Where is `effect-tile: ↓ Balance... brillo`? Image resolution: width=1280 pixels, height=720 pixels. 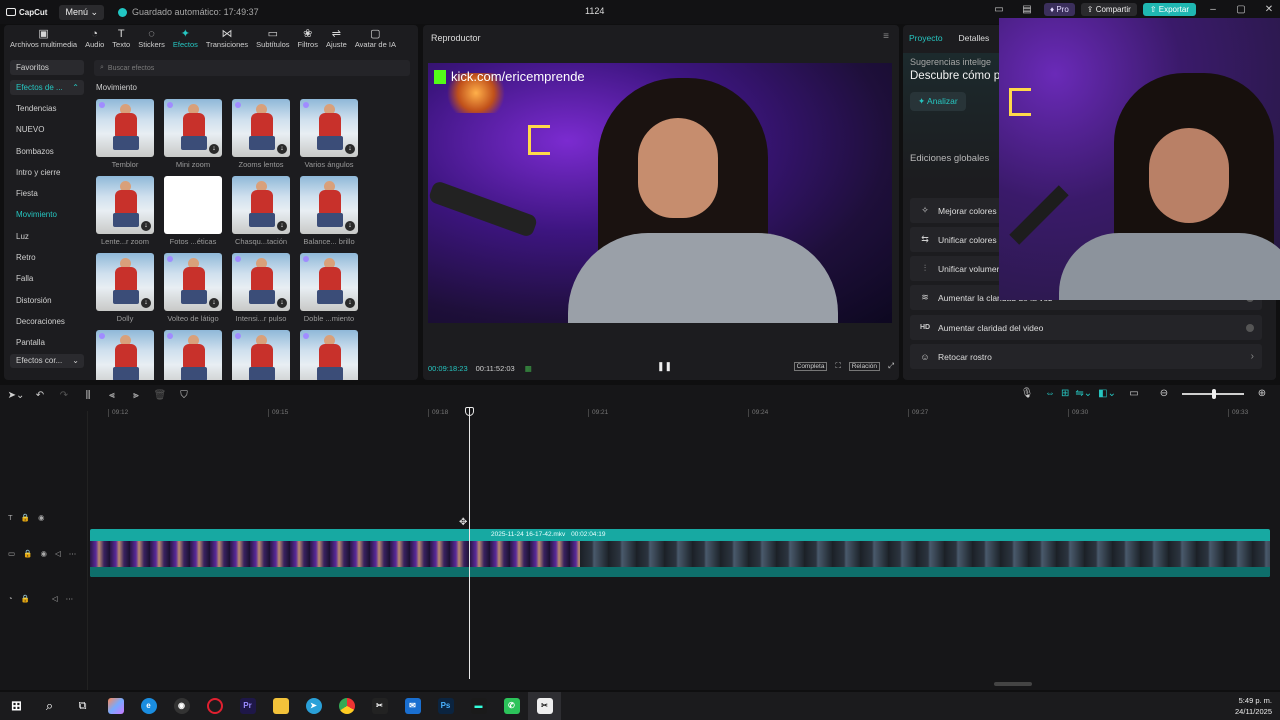
effect-tile: ↓ Balance... brillo is located at coordinates (329, 214).